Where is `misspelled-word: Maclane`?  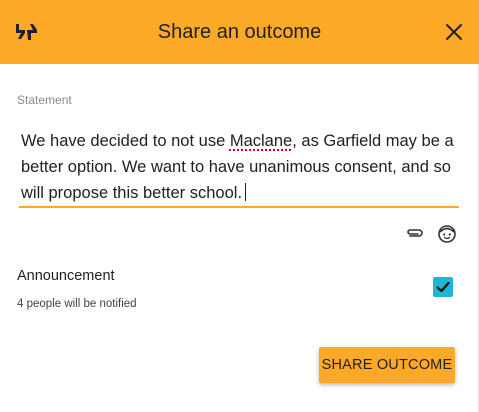
misspelled-word: Maclane is located at coordinates (261, 141).